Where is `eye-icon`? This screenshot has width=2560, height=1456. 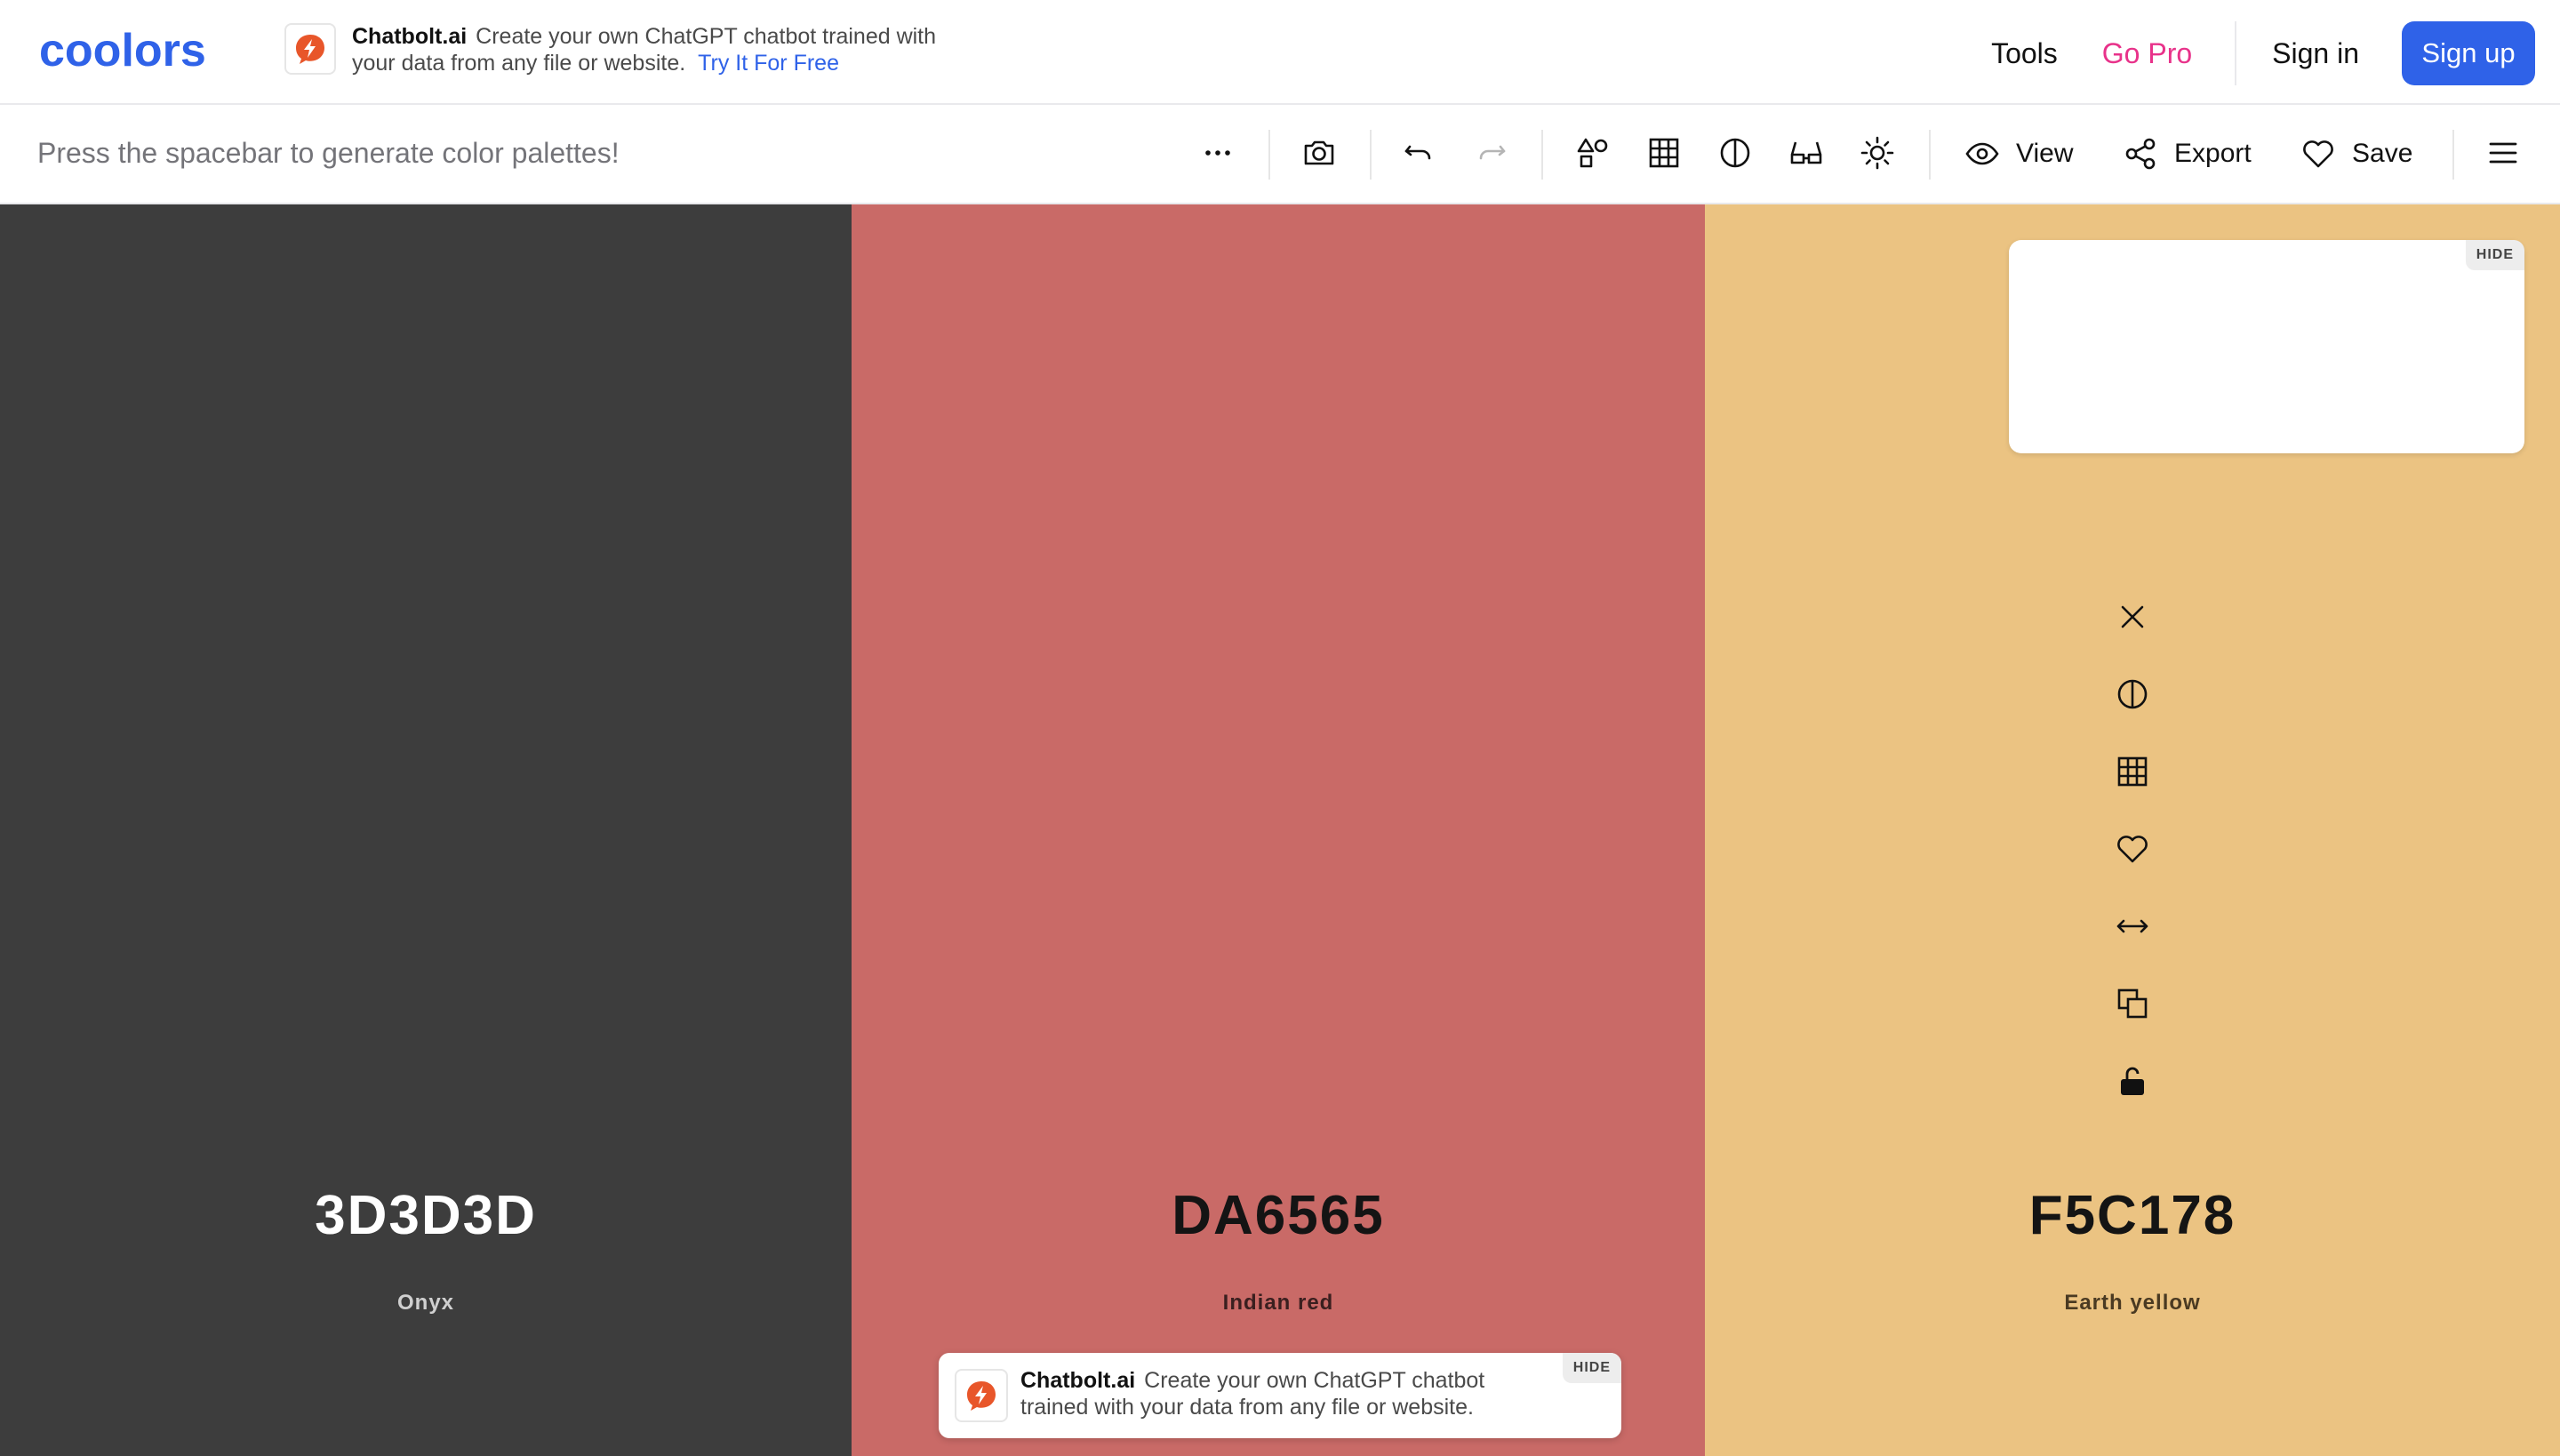 eye-icon is located at coordinates (1982, 153).